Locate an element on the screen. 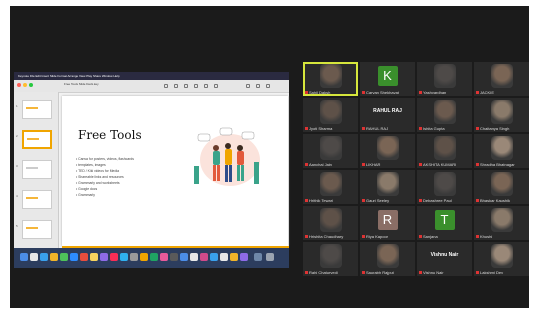 The height and width of the screenshot is (314, 537). messages-icon is located at coordinates (64, 257).